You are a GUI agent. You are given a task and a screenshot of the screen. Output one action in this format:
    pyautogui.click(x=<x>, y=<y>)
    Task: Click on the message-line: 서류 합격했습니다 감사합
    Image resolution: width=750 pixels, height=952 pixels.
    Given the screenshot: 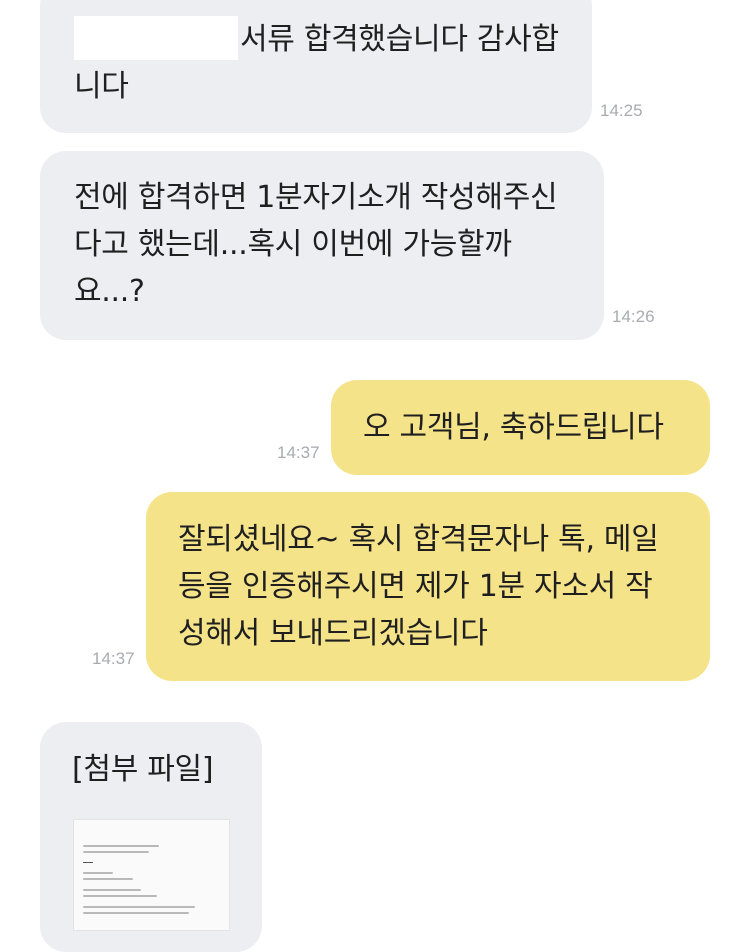 What is the action you would take?
    pyautogui.click(x=333, y=39)
    